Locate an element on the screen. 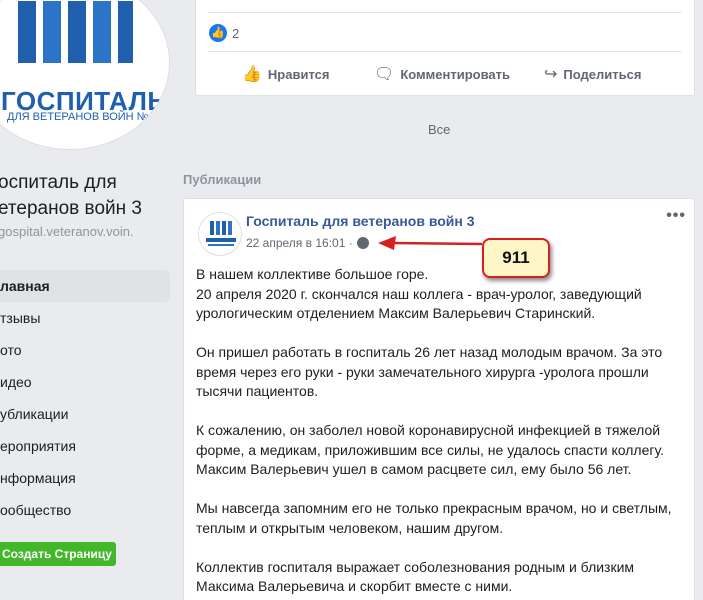 The height and width of the screenshot is (600, 703). like-reaction-icon: 👍 is located at coordinates (218, 33).